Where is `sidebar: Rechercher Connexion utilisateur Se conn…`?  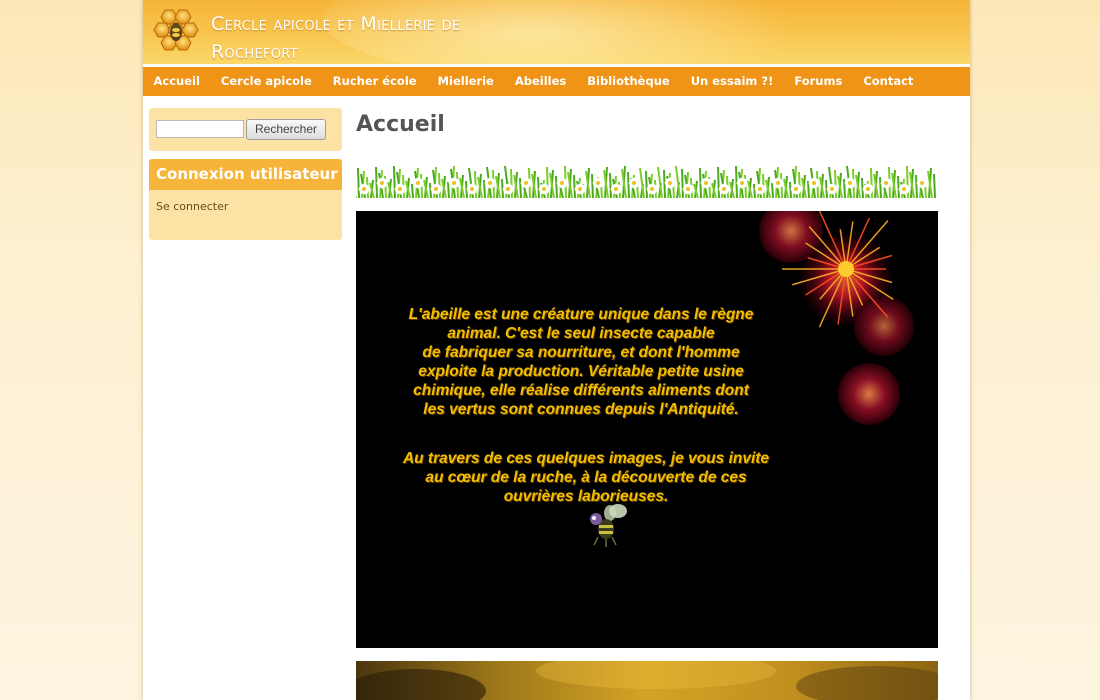 sidebar: Rechercher Connexion utilisateur Se conn… is located at coordinates (245, 174).